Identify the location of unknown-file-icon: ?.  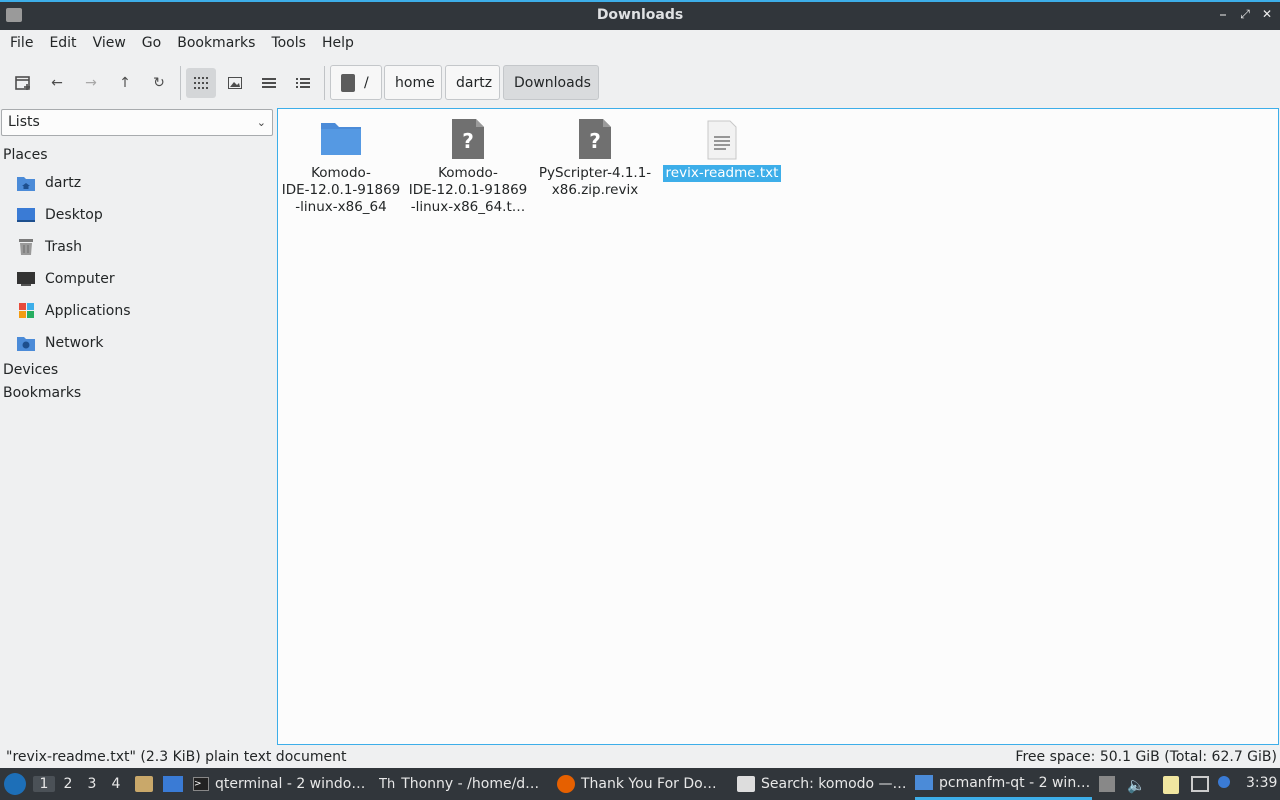
(468, 139).